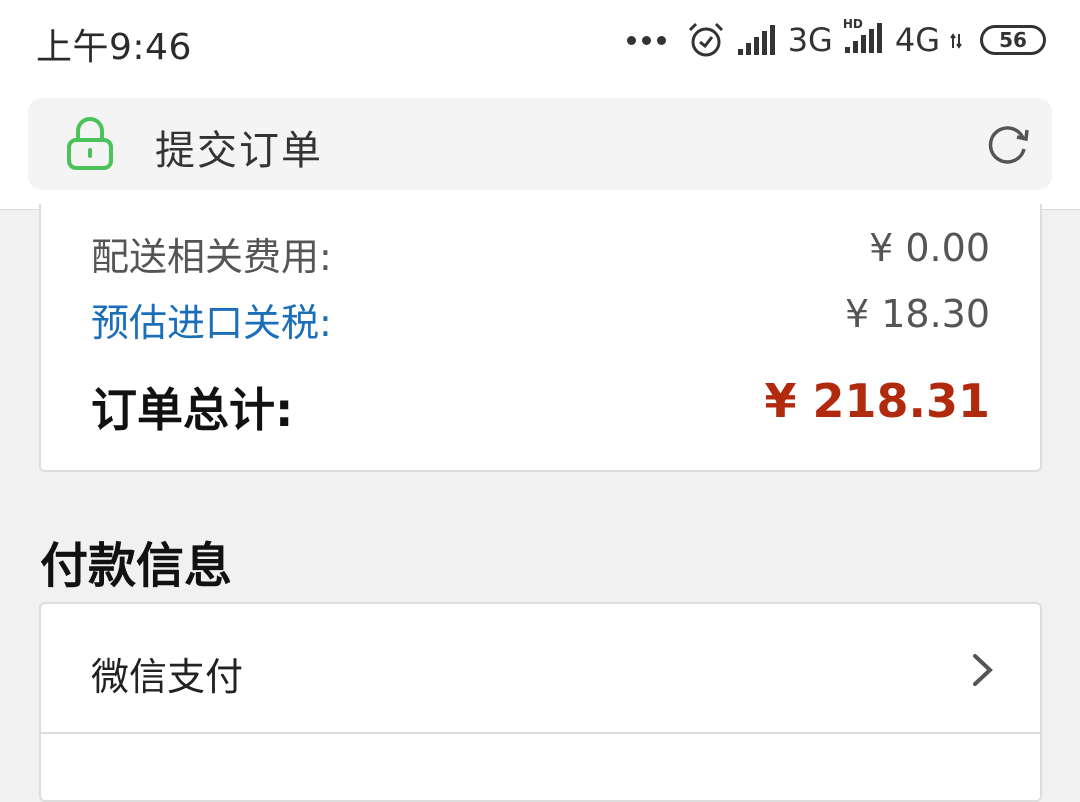 The height and width of the screenshot is (802, 1080). Describe the element at coordinates (836, 39) in the screenshot. I see `status-icons: 3G HD 4G 56` at that location.